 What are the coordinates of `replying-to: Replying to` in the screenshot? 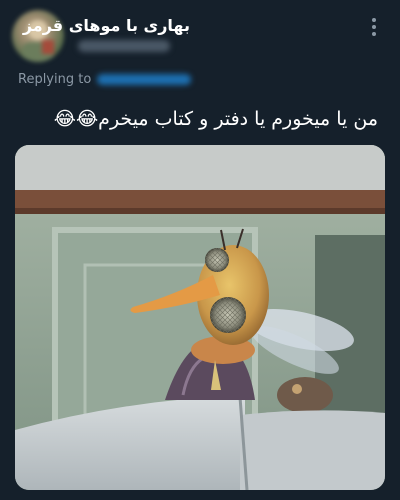 It's located at (105, 79).